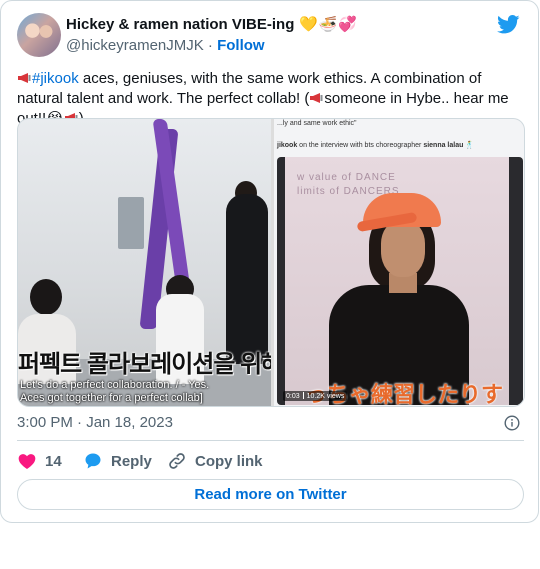 This screenshot has height=569, width=540. Describe the element at coordinates (131, 461) in the screenshot. I see `reply-label: Reply` at that location.